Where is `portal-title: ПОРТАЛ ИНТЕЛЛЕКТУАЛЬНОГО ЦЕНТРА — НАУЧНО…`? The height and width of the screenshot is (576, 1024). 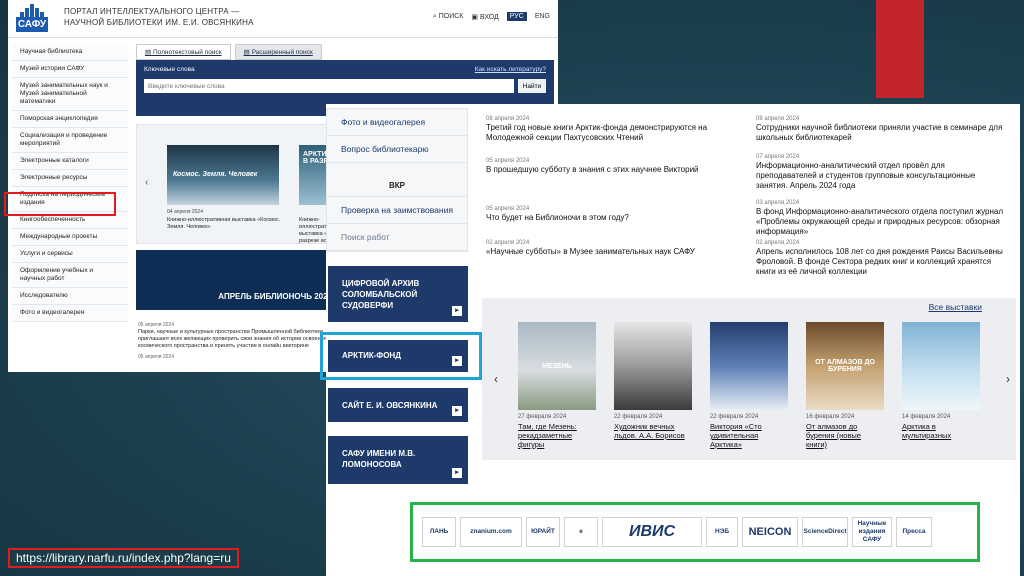 portal-title: ПОРТАЛ ИНТЕЛЛЕКТУАЛЬНОГО ЦЕНТРА — НАУЧНО… is located at coordinates (159, 17).